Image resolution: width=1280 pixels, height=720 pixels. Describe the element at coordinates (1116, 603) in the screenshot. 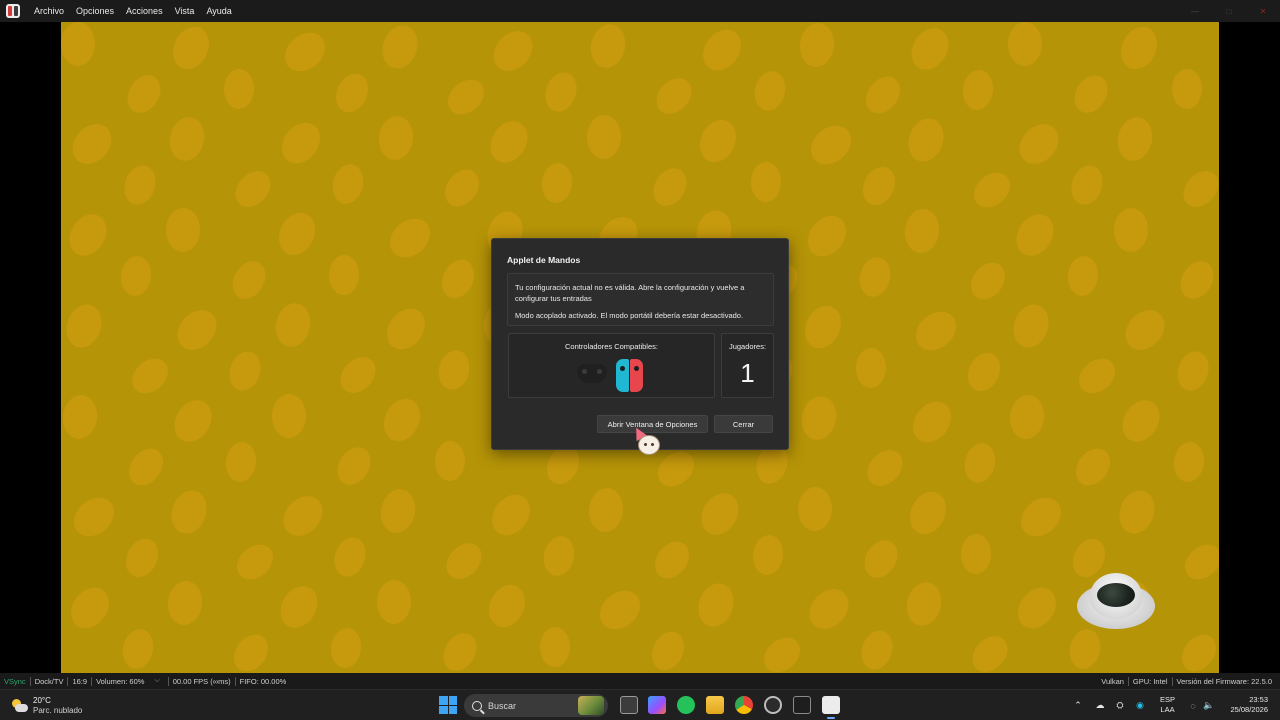

I see `food-bowl-image` at that location.